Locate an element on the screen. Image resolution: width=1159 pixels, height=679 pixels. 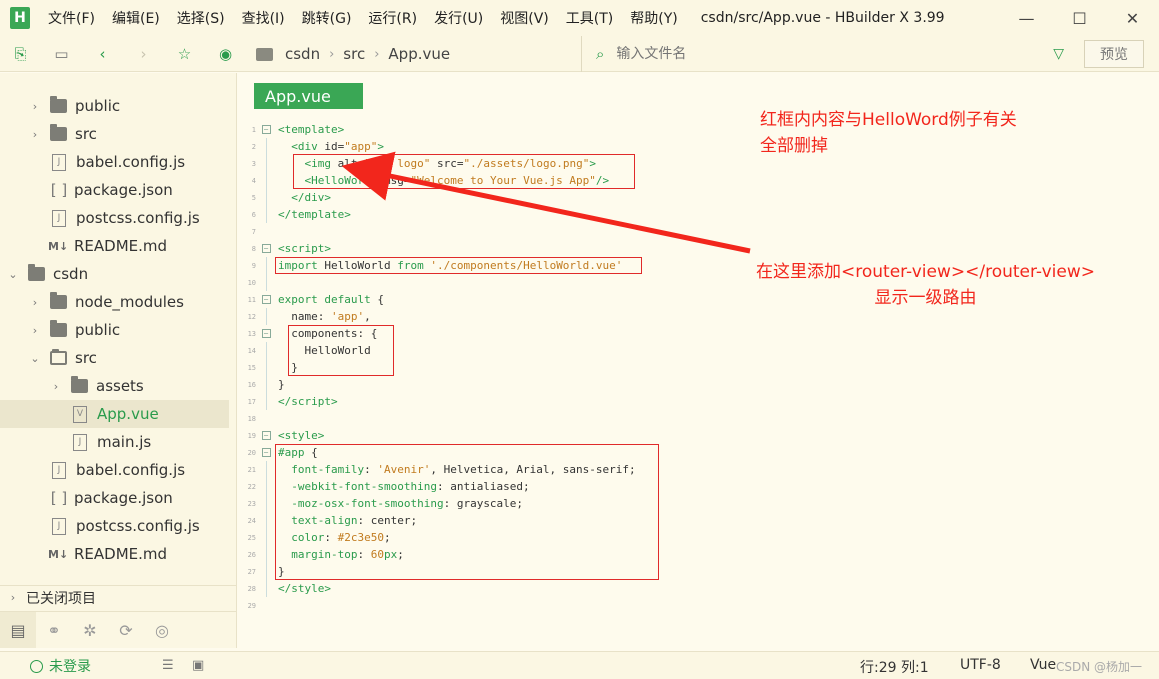
menu-help: 帮助(Y) is located at coordinates (653, 18).